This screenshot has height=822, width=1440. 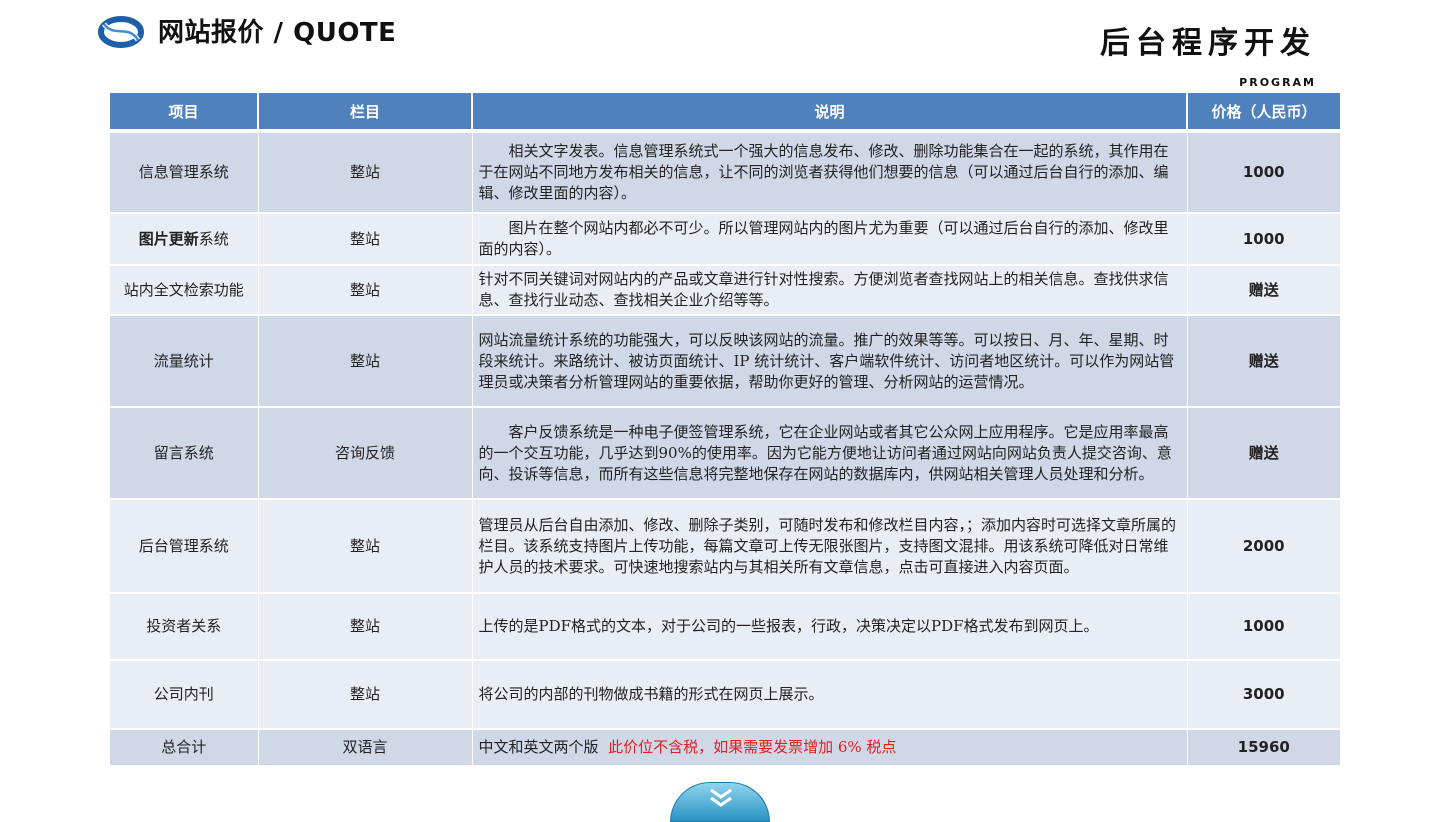 What do you see at coordinates (121, 32) in the screenshot?
I see `swirl-logo-icon` at bounding box center [121, 32].